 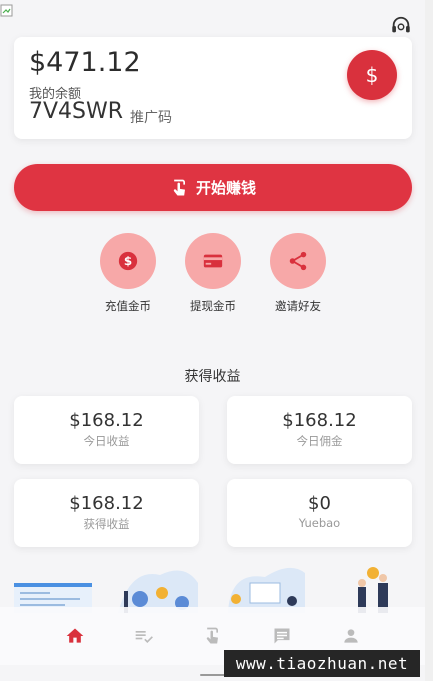 I want to click on invite-friends-action: 邀请好友, so click(x=298, y=273).